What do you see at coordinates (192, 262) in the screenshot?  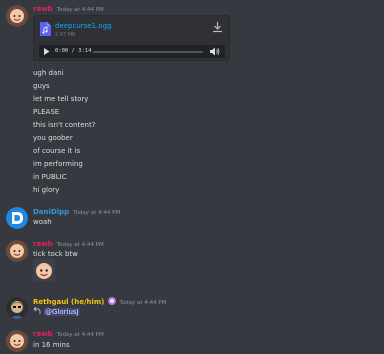 I see `message-group: rawb Today at 4:44 PM tick tock btw` at bounding box center [192, 262].